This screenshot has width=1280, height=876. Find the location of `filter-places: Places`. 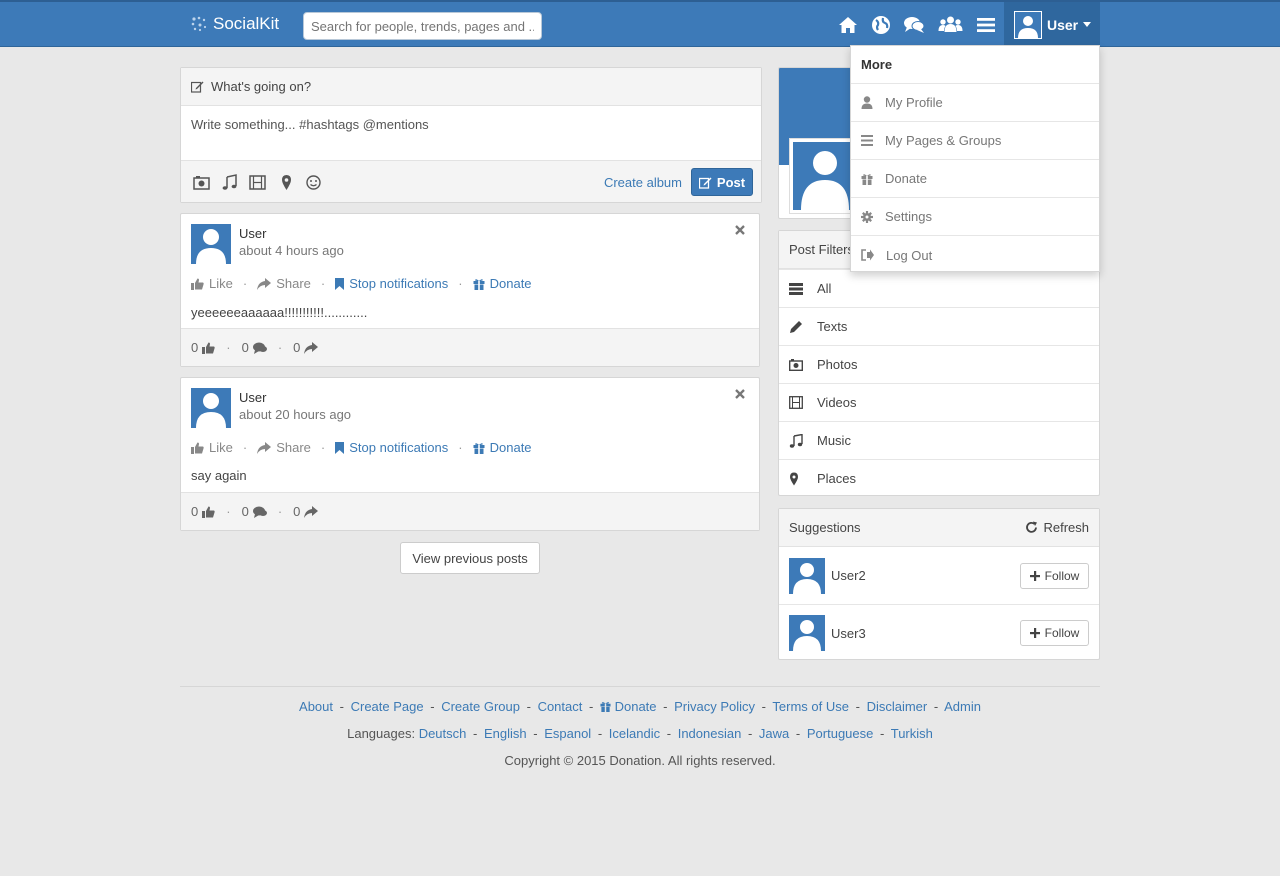

filter-places: Places is located at coordinates (939, 478).